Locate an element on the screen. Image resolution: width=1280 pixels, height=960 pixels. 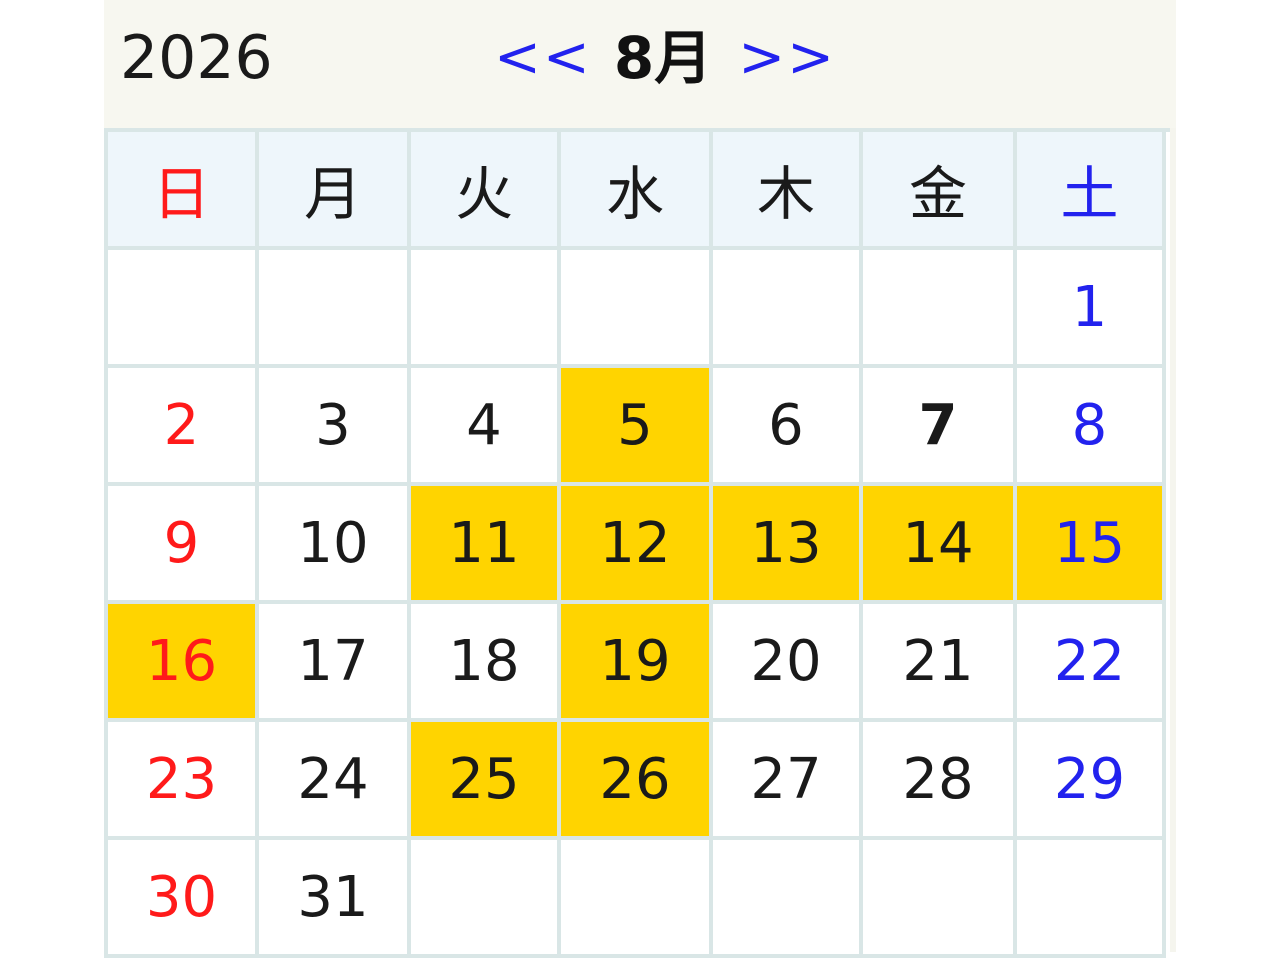
day-cell: 2 is located at coordinates (183, 427).